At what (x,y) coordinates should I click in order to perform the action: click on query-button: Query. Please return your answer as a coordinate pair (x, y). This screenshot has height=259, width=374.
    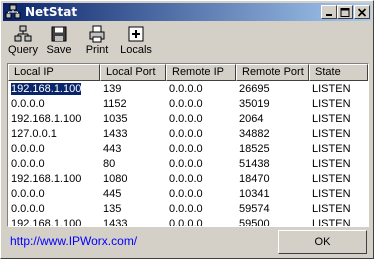
    Looking at the image, I should click on (23, 42).